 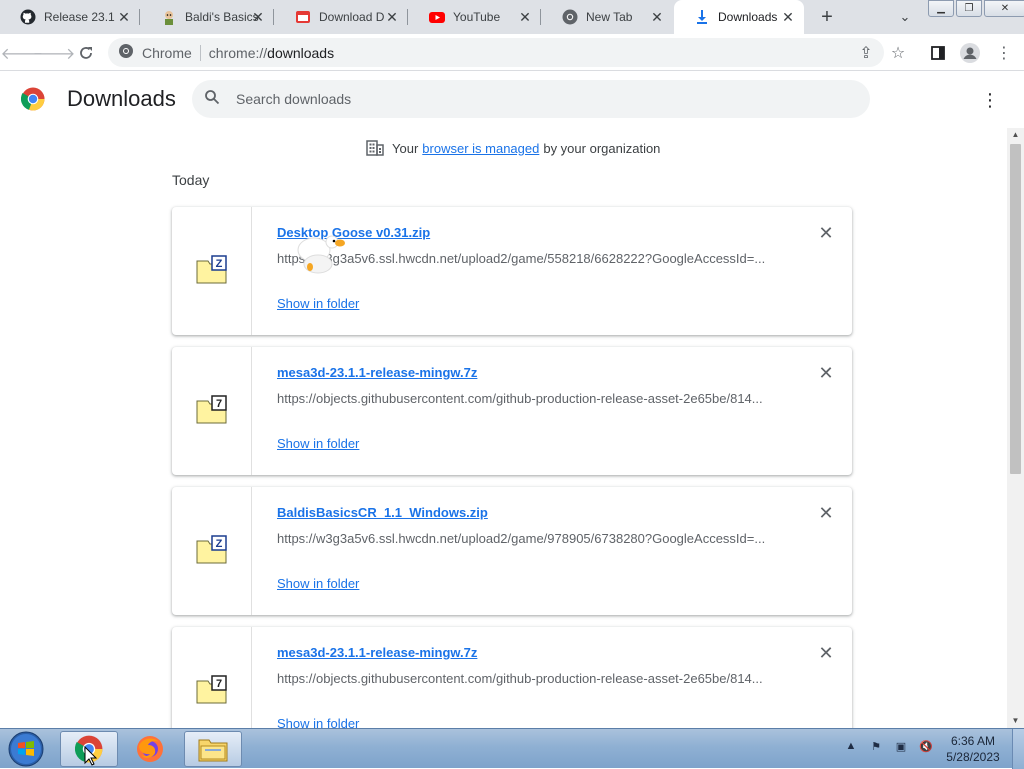 What do you see at coordinates (382, 512) in the screenshot?
I see `file-name-link: BaldisBasicsCR_1.1_Windows.zip` at bounding box center [382, 512].